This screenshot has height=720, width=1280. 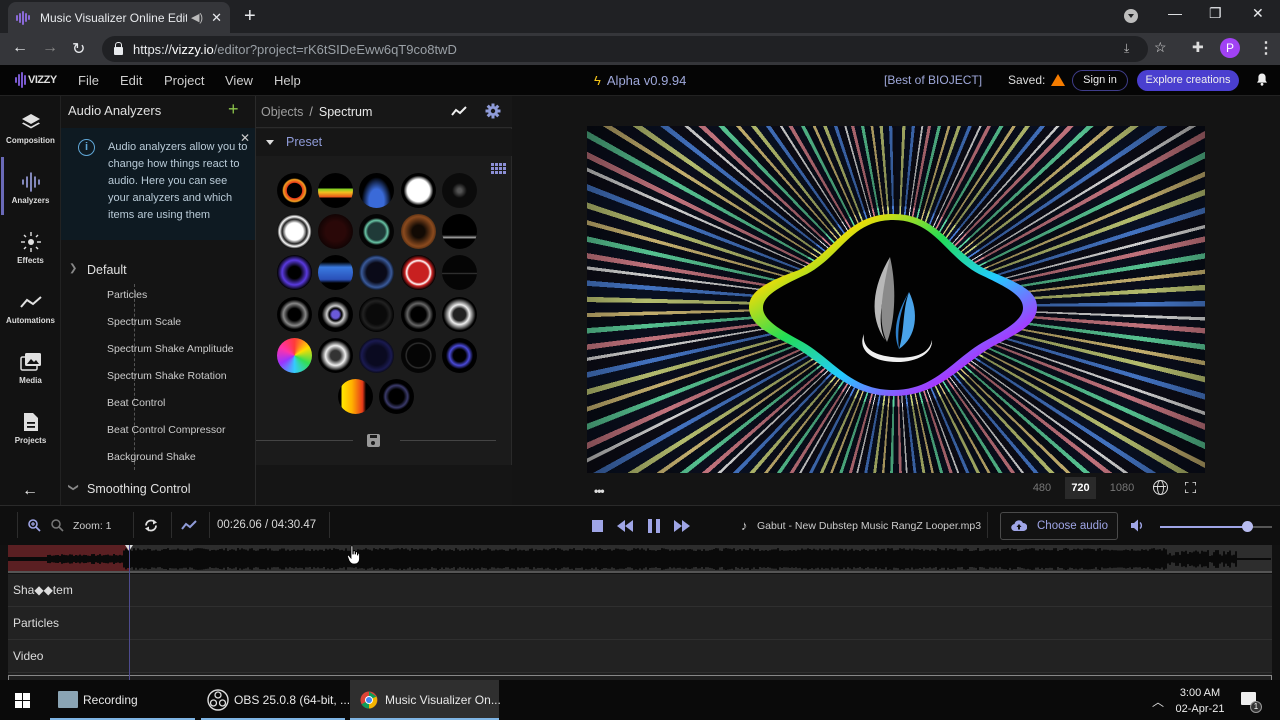 I want to click on tab-close-icon: ✕, so click(x=216, y=18).